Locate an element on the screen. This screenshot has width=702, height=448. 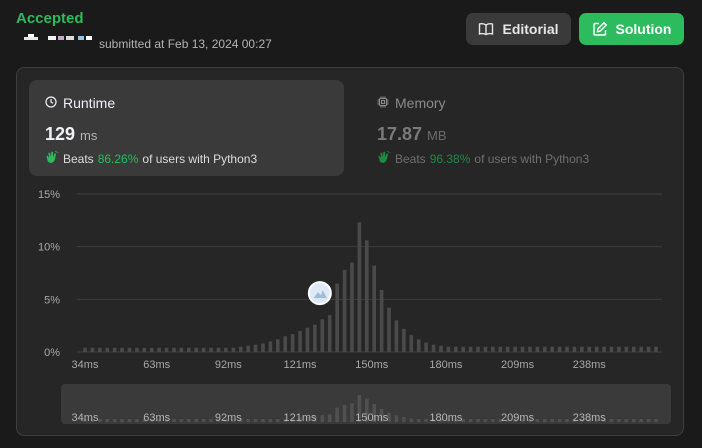
navigator-tick-label: 209ms is located at coordinates (518, 418).